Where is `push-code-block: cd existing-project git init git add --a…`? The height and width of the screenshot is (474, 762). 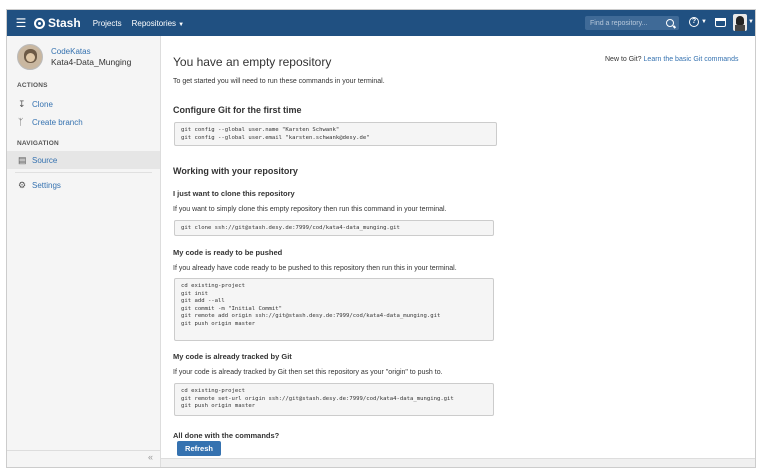
push-code-block: cd existing-project git init git add --a… is located at coordinates (334, 309).